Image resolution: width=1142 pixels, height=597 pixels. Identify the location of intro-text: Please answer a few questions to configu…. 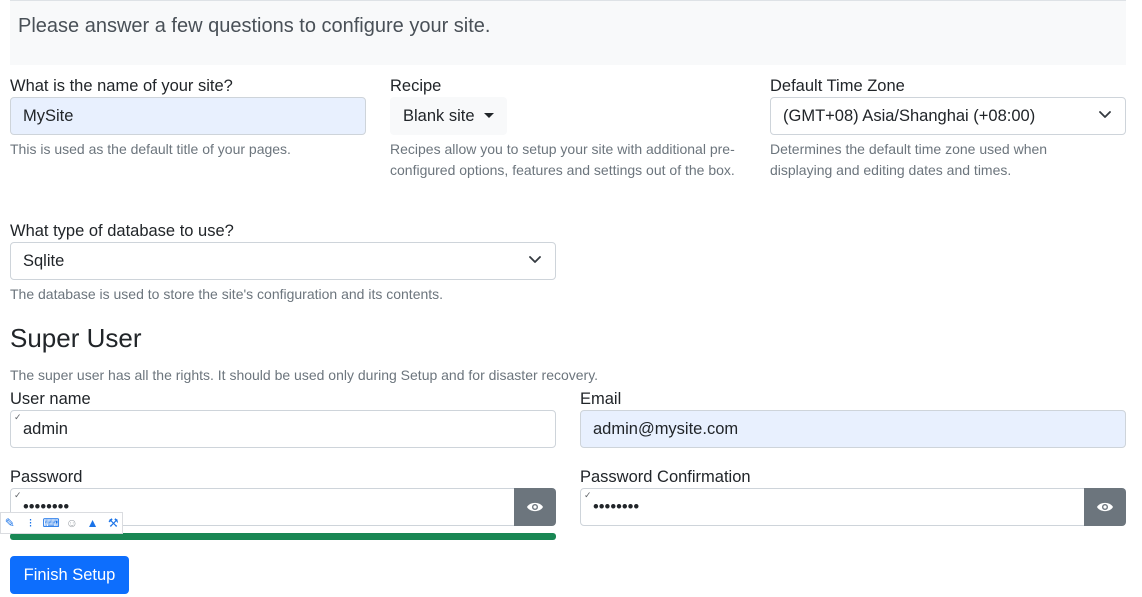
(254, 26).